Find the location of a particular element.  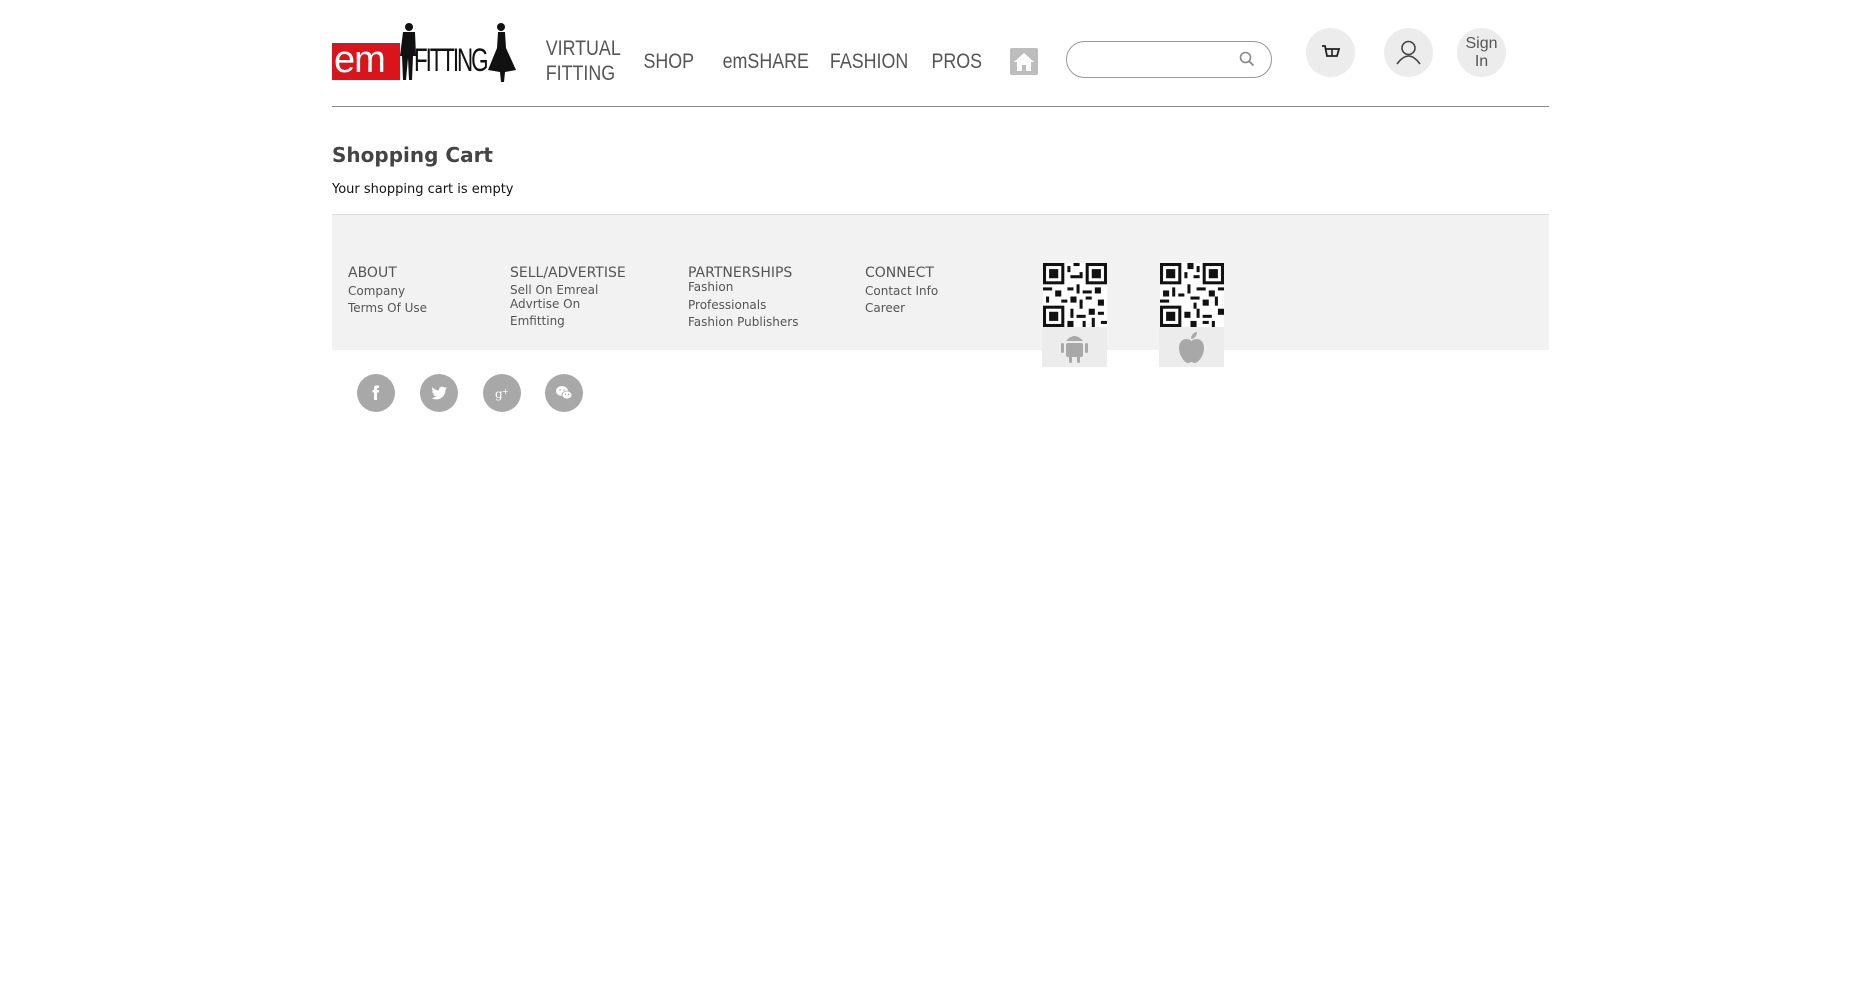

google-plus-button: g + is located at coordinates (502, 393).